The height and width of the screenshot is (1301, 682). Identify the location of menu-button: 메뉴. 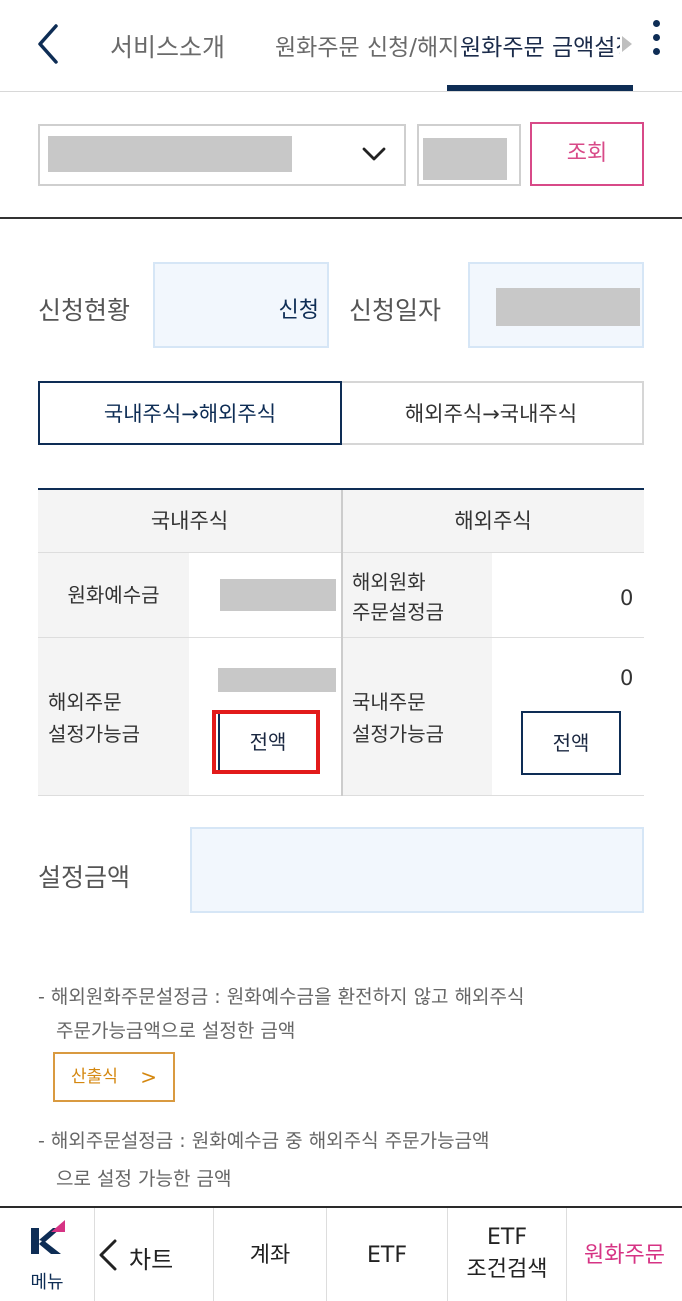
(47, 1254).